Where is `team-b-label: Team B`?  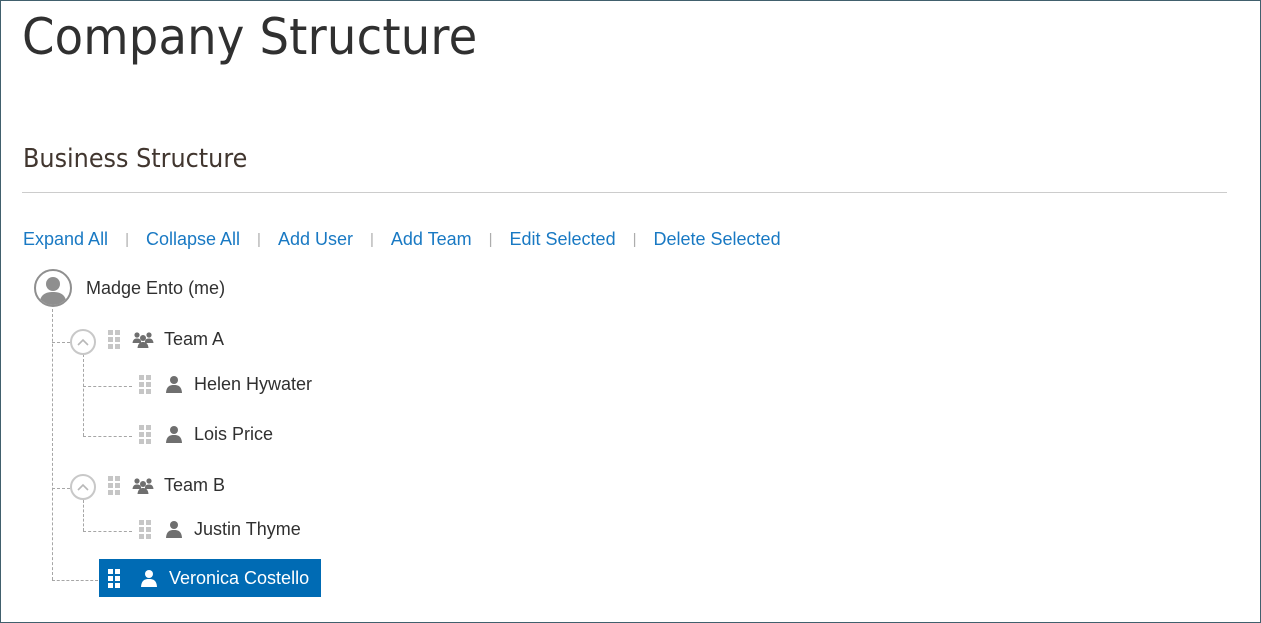
team-b-label: Team B is located at coordinates (195, 484).